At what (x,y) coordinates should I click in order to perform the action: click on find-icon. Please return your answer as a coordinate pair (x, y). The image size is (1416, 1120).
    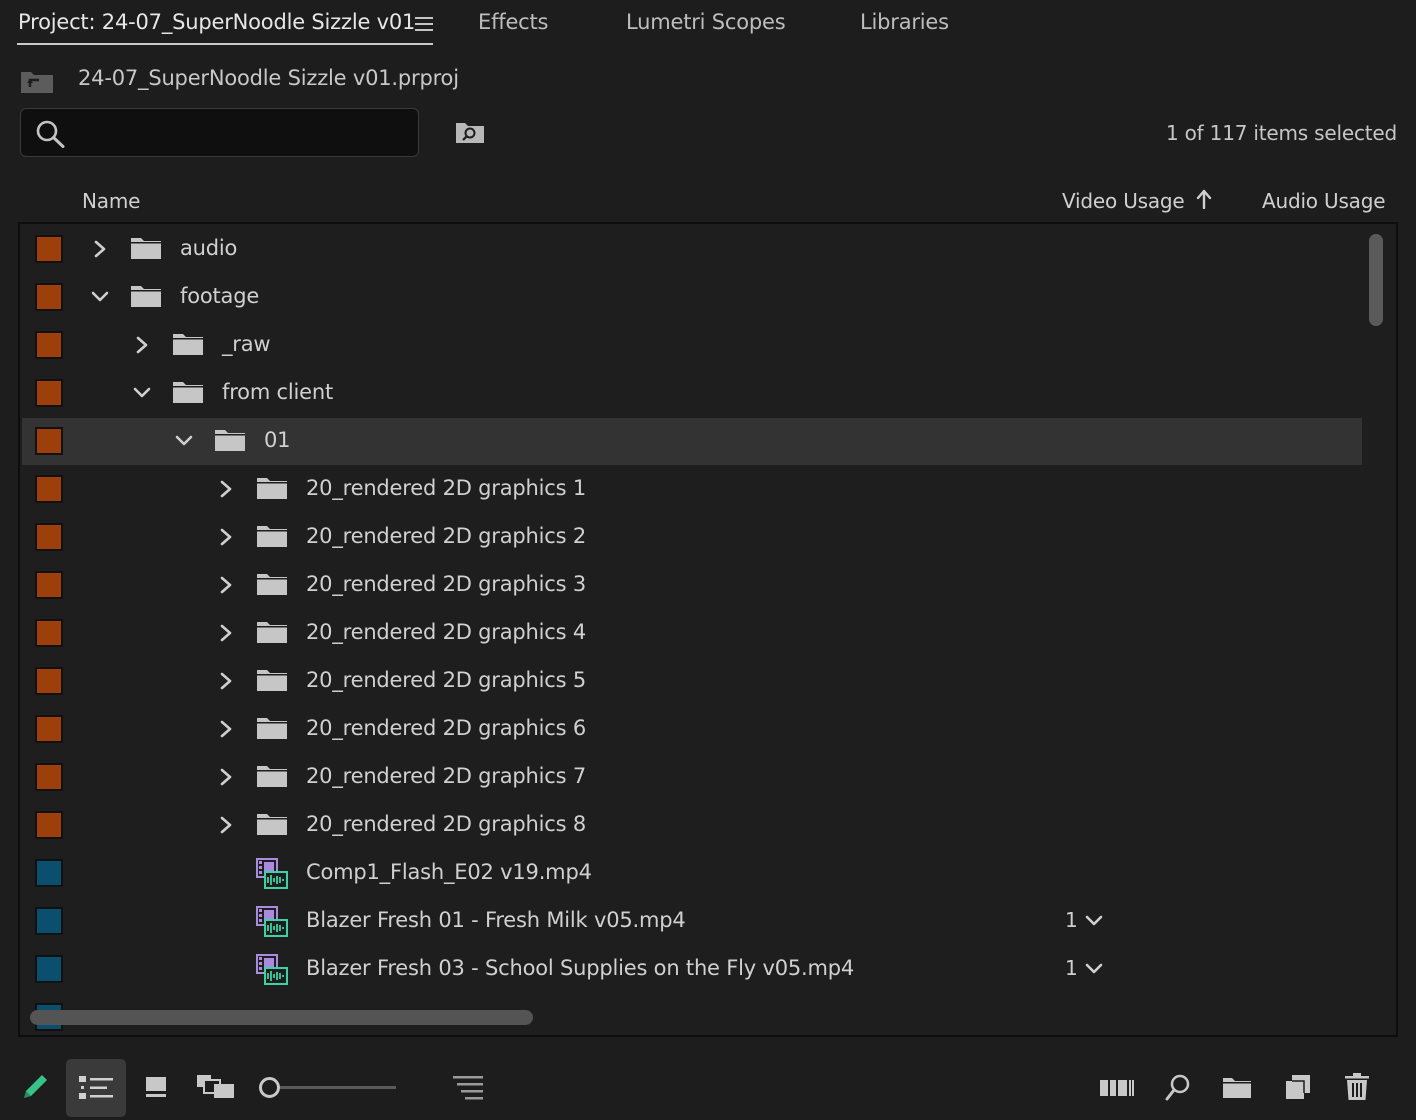
    Looking at the image, I should click on (1178, 1090).